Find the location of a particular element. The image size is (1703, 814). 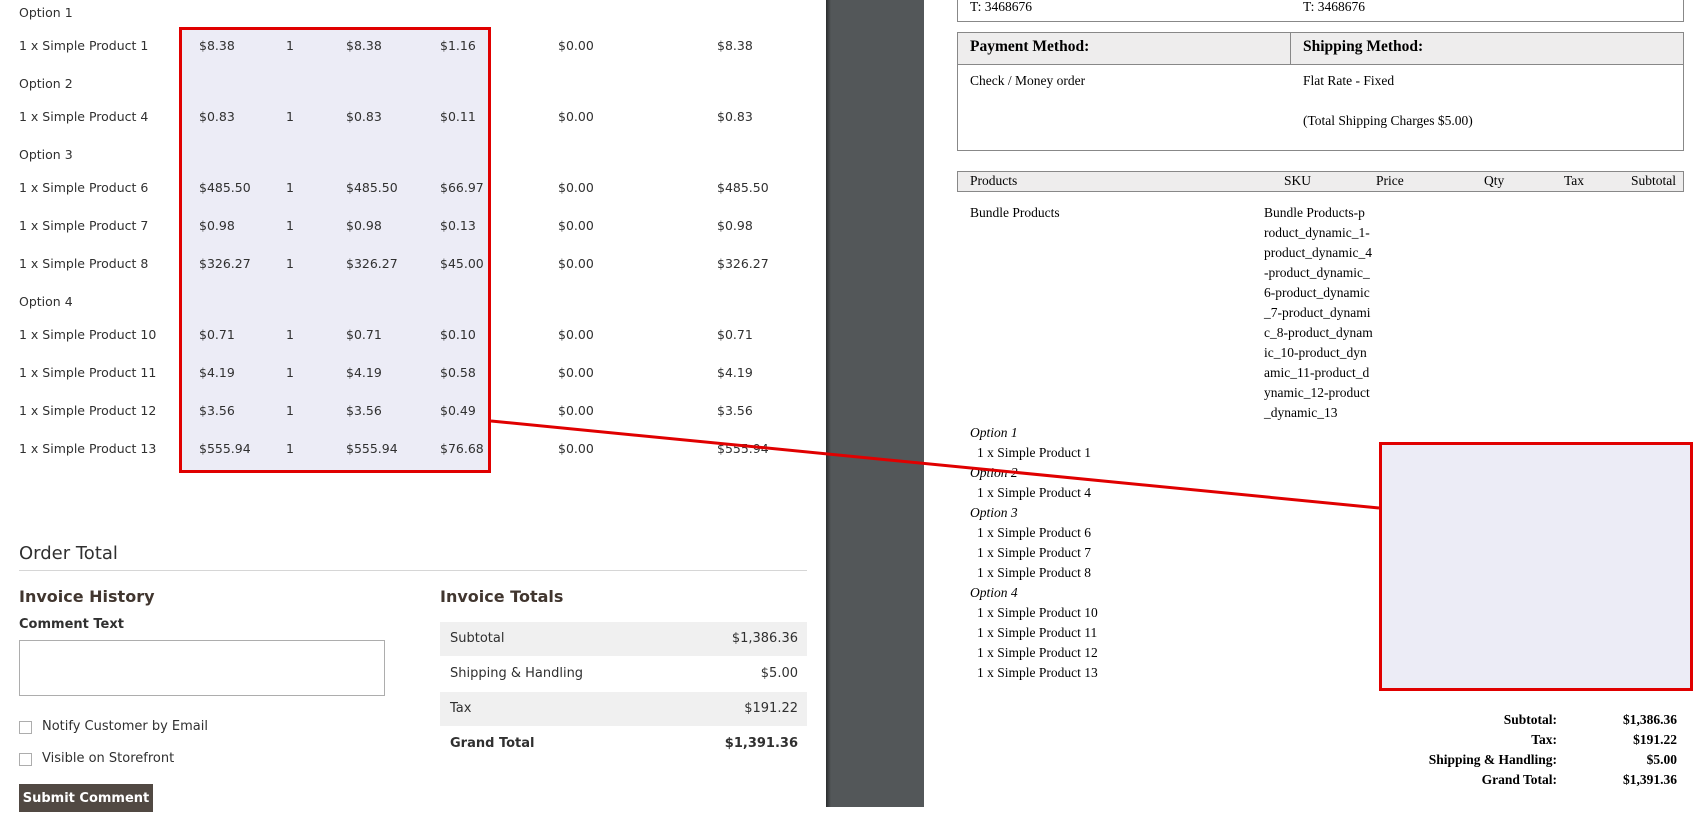

connector-line is located at coordinates (935, 464).